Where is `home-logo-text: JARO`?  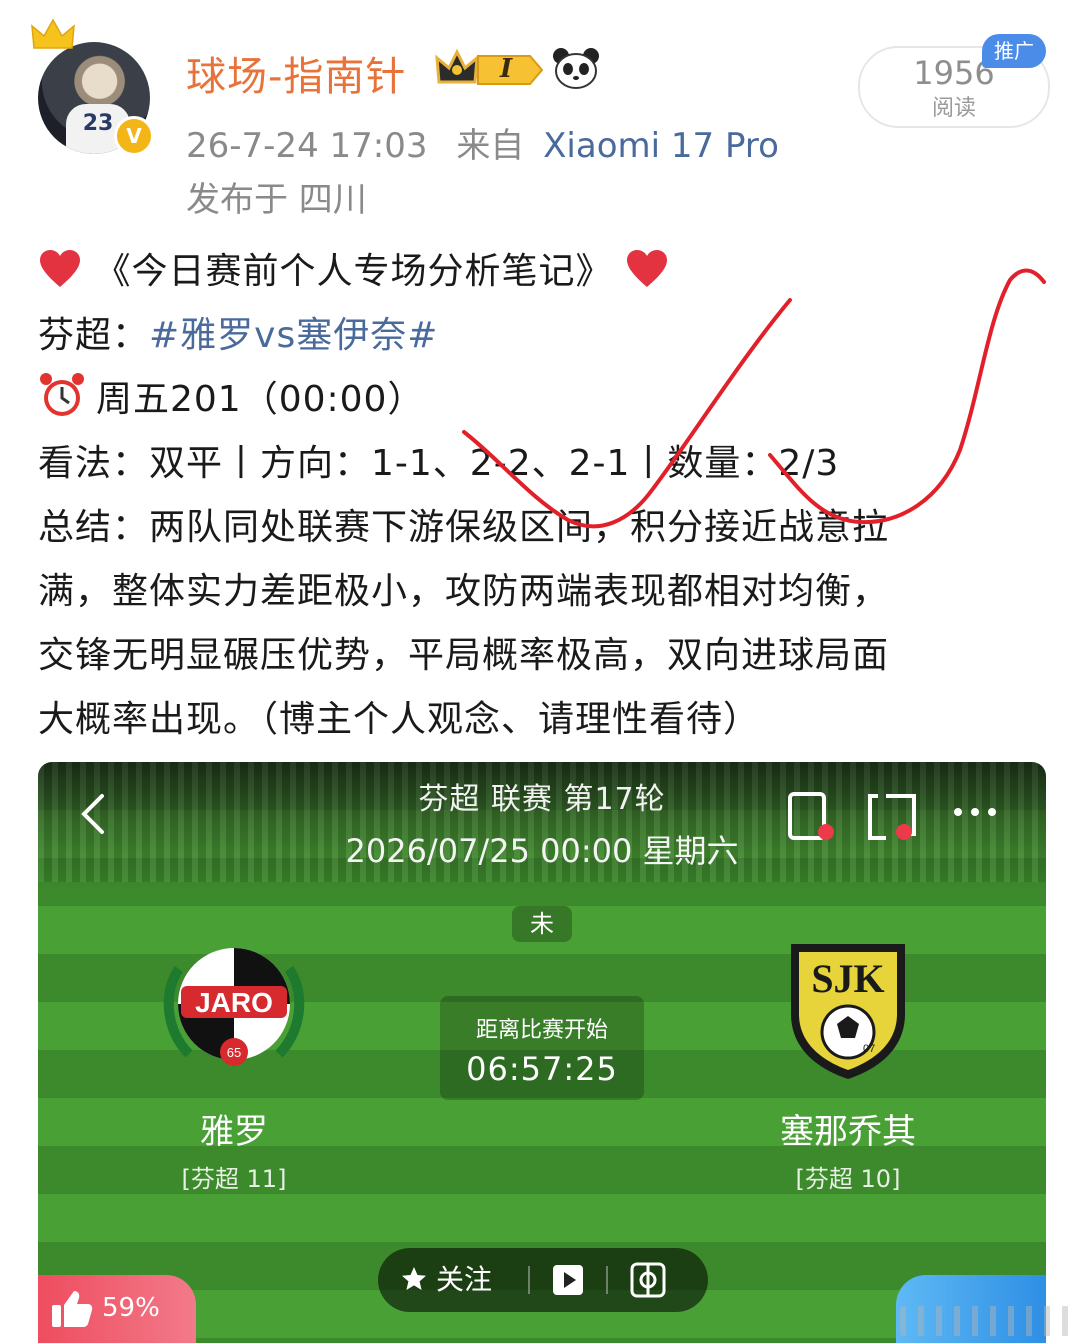
home-logo-text: JARO is located at coordinates (234, 1002).